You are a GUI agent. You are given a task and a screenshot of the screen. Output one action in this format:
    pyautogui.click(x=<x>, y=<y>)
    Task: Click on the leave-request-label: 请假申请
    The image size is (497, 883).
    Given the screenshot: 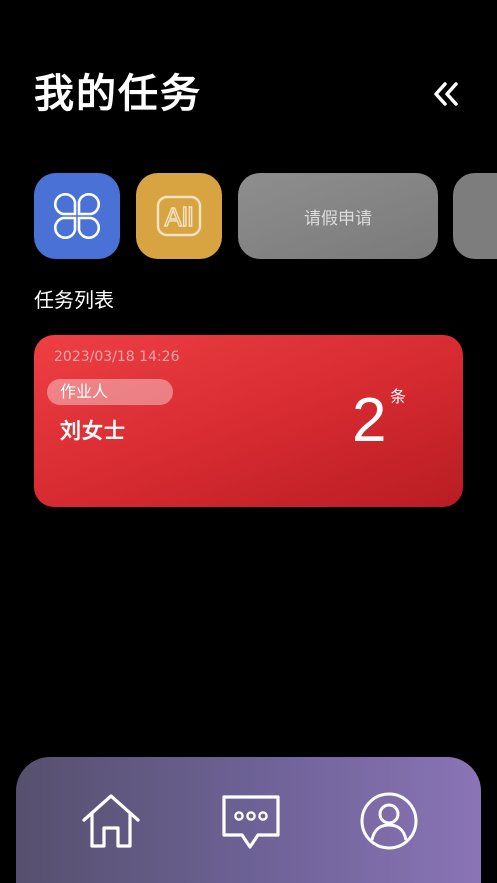 What is the action you would take?
    pyautogui.click(x=338, y=218)
    